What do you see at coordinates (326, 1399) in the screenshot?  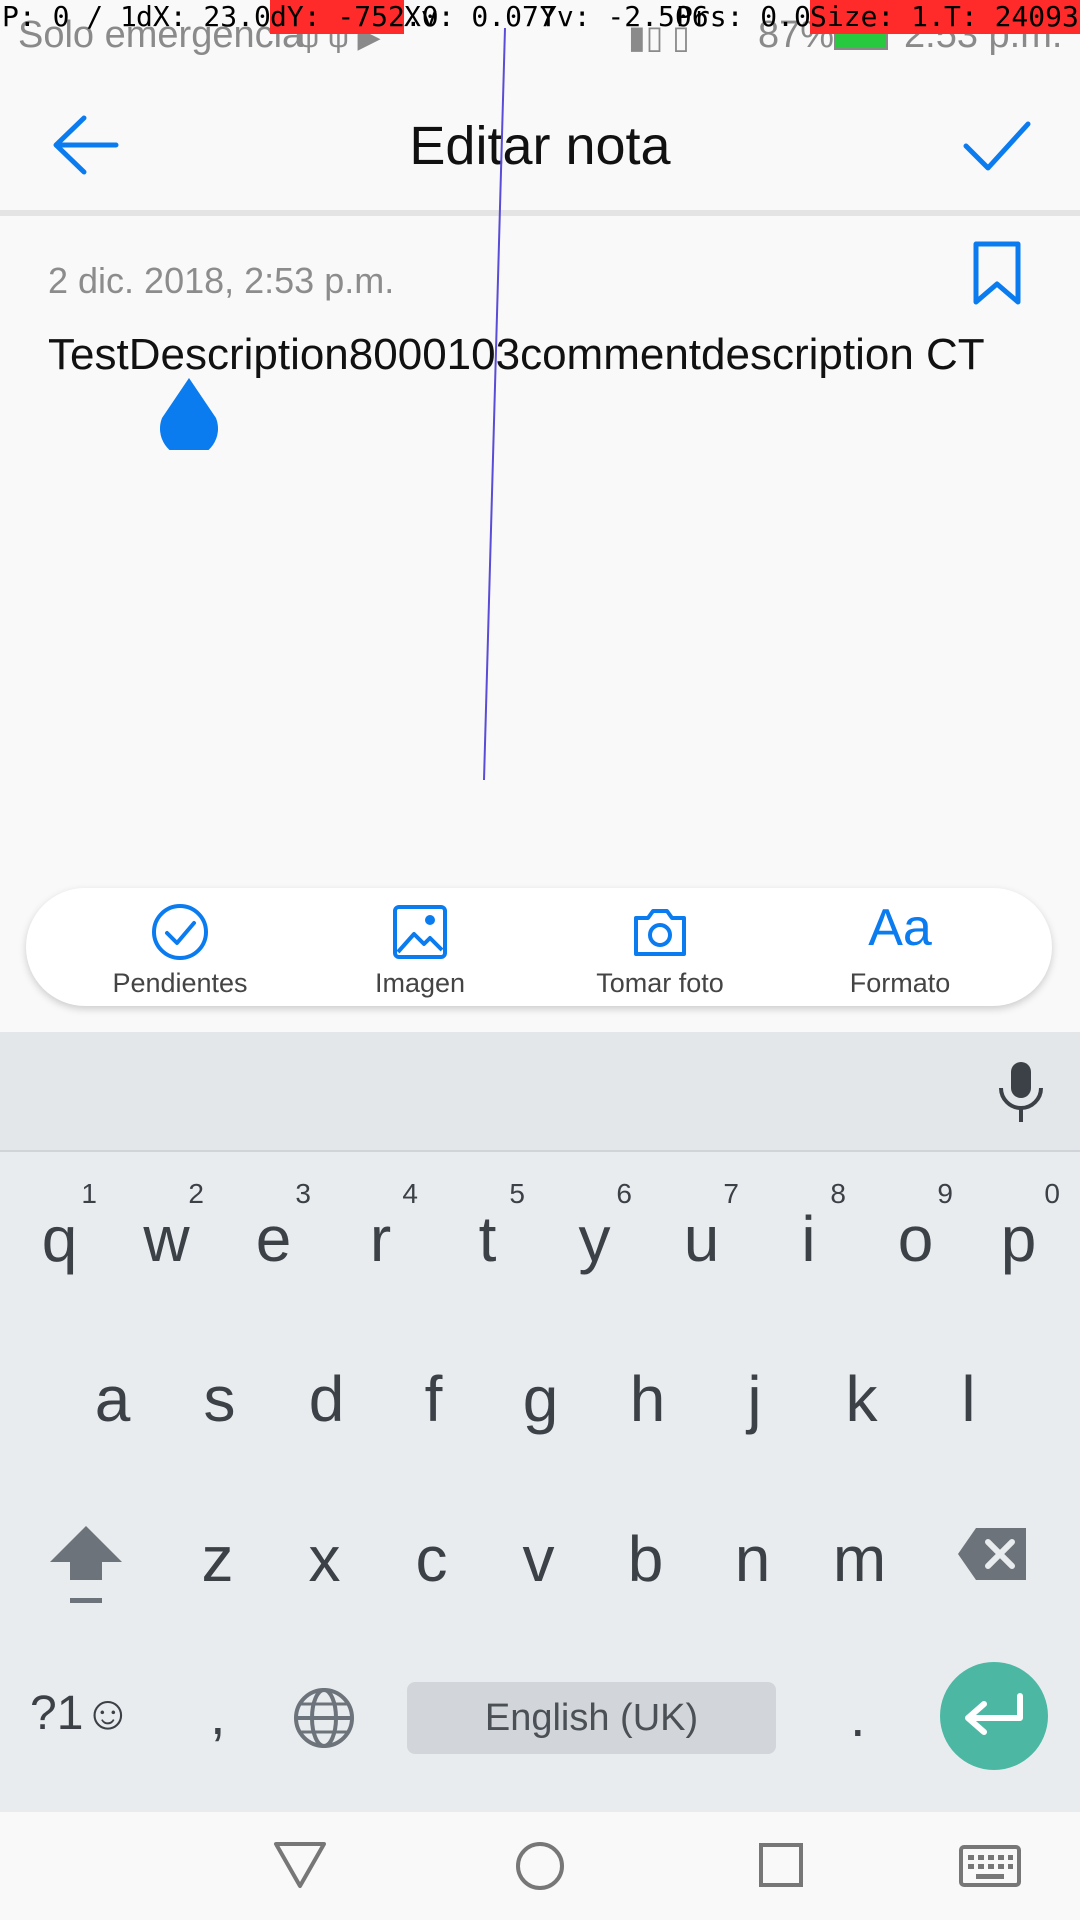 I see `key-d: d` at bounding box center [326, 1399].